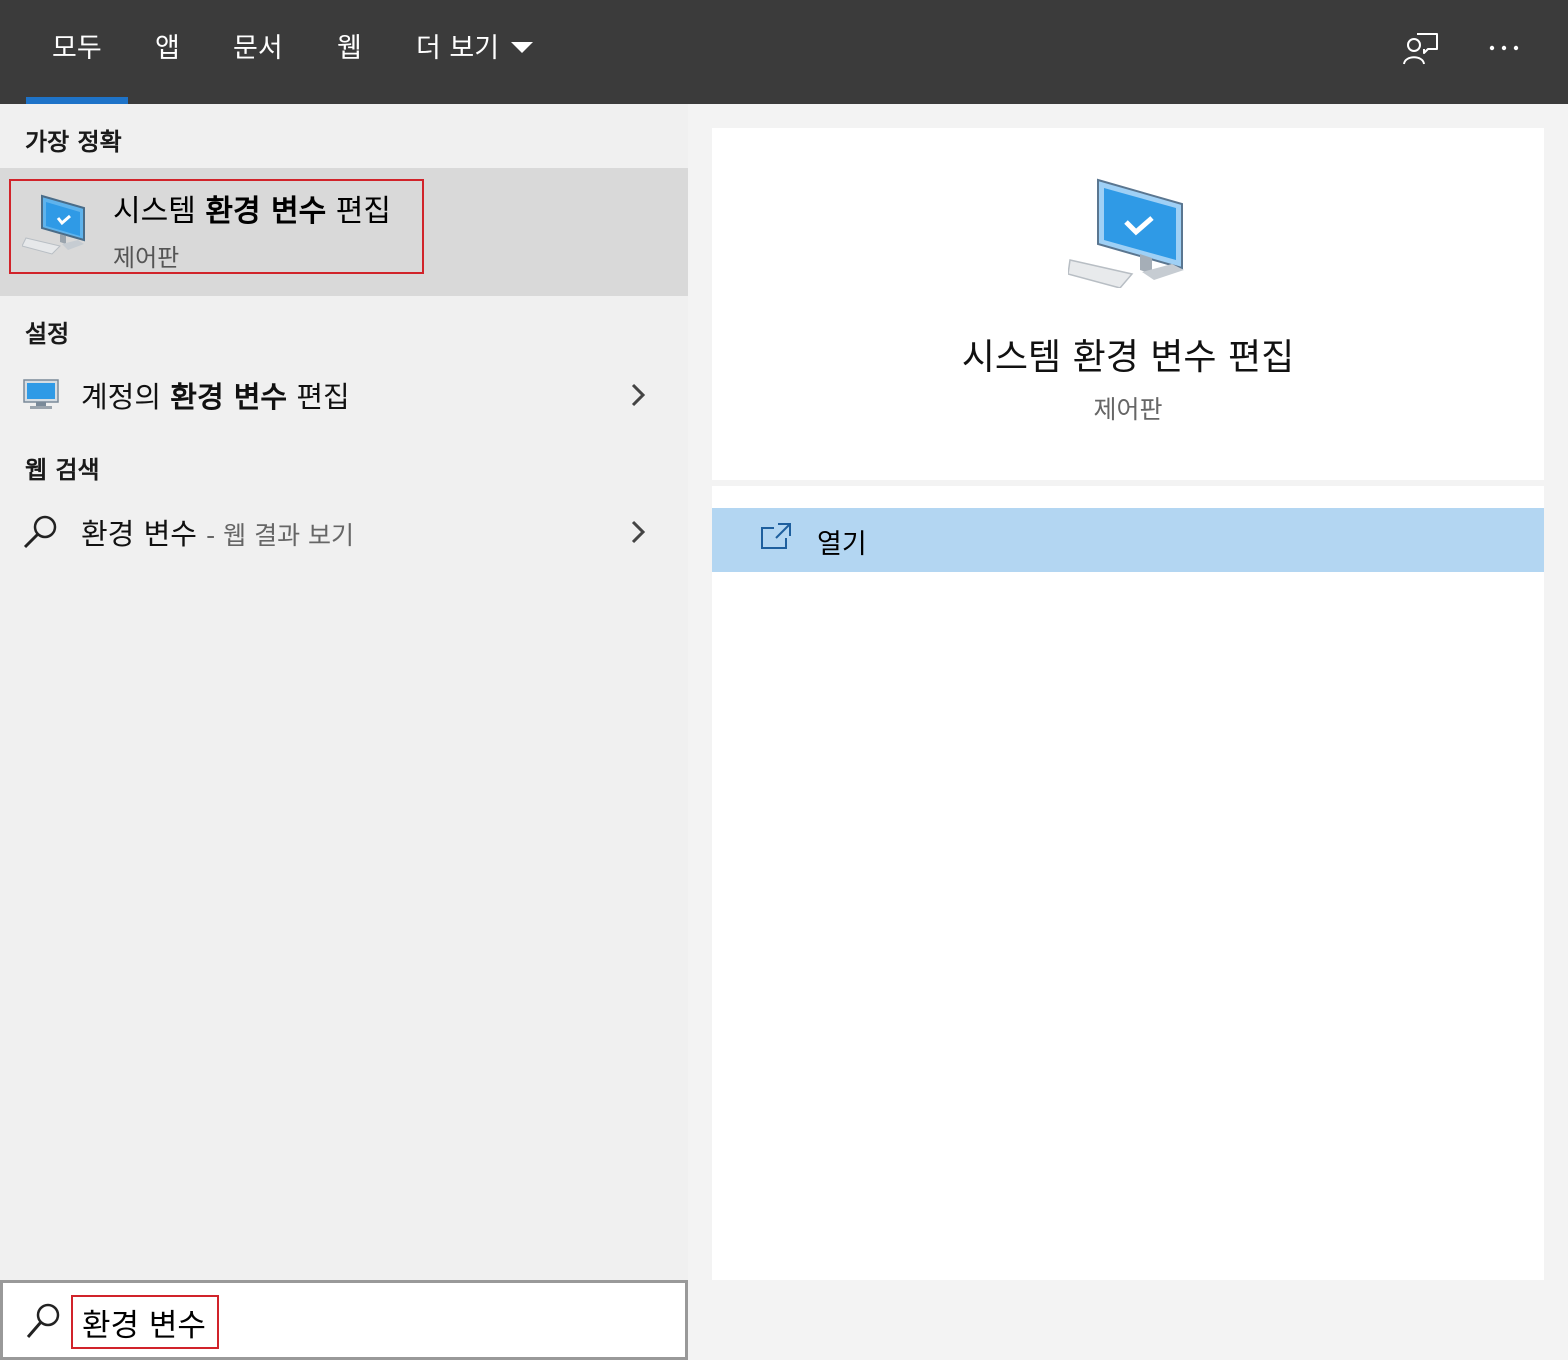 This screenshot has width=1568, height=1360. Describe the element at coordinates (458, 48) in the screenshot. I see `tab-more-label: 더 보기` at that location.